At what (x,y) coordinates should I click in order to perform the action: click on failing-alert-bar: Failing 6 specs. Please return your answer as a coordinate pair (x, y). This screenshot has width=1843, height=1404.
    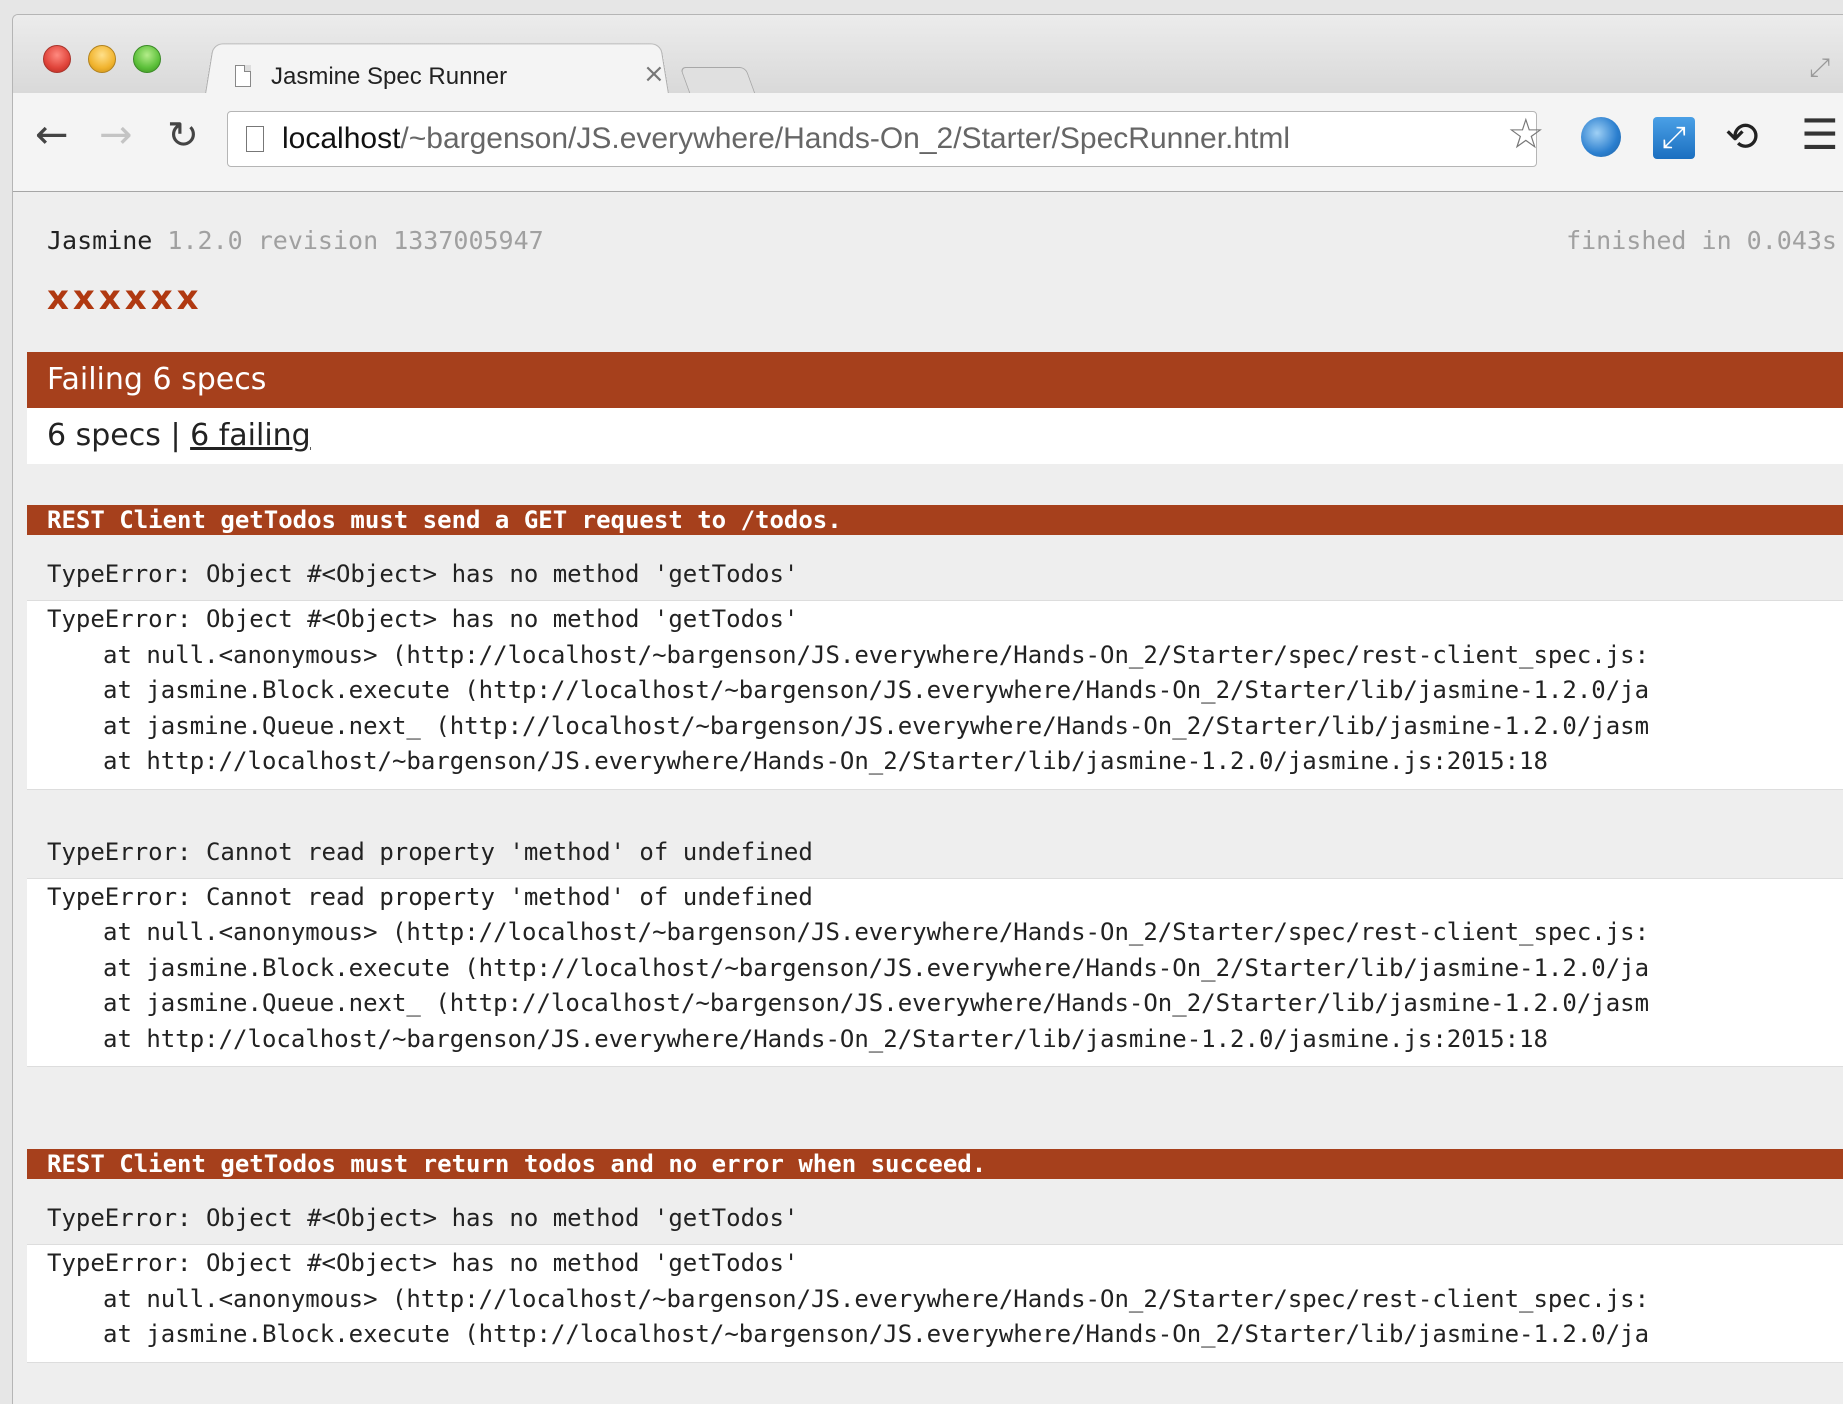
    Looking at the image, I should click on (935, 380).